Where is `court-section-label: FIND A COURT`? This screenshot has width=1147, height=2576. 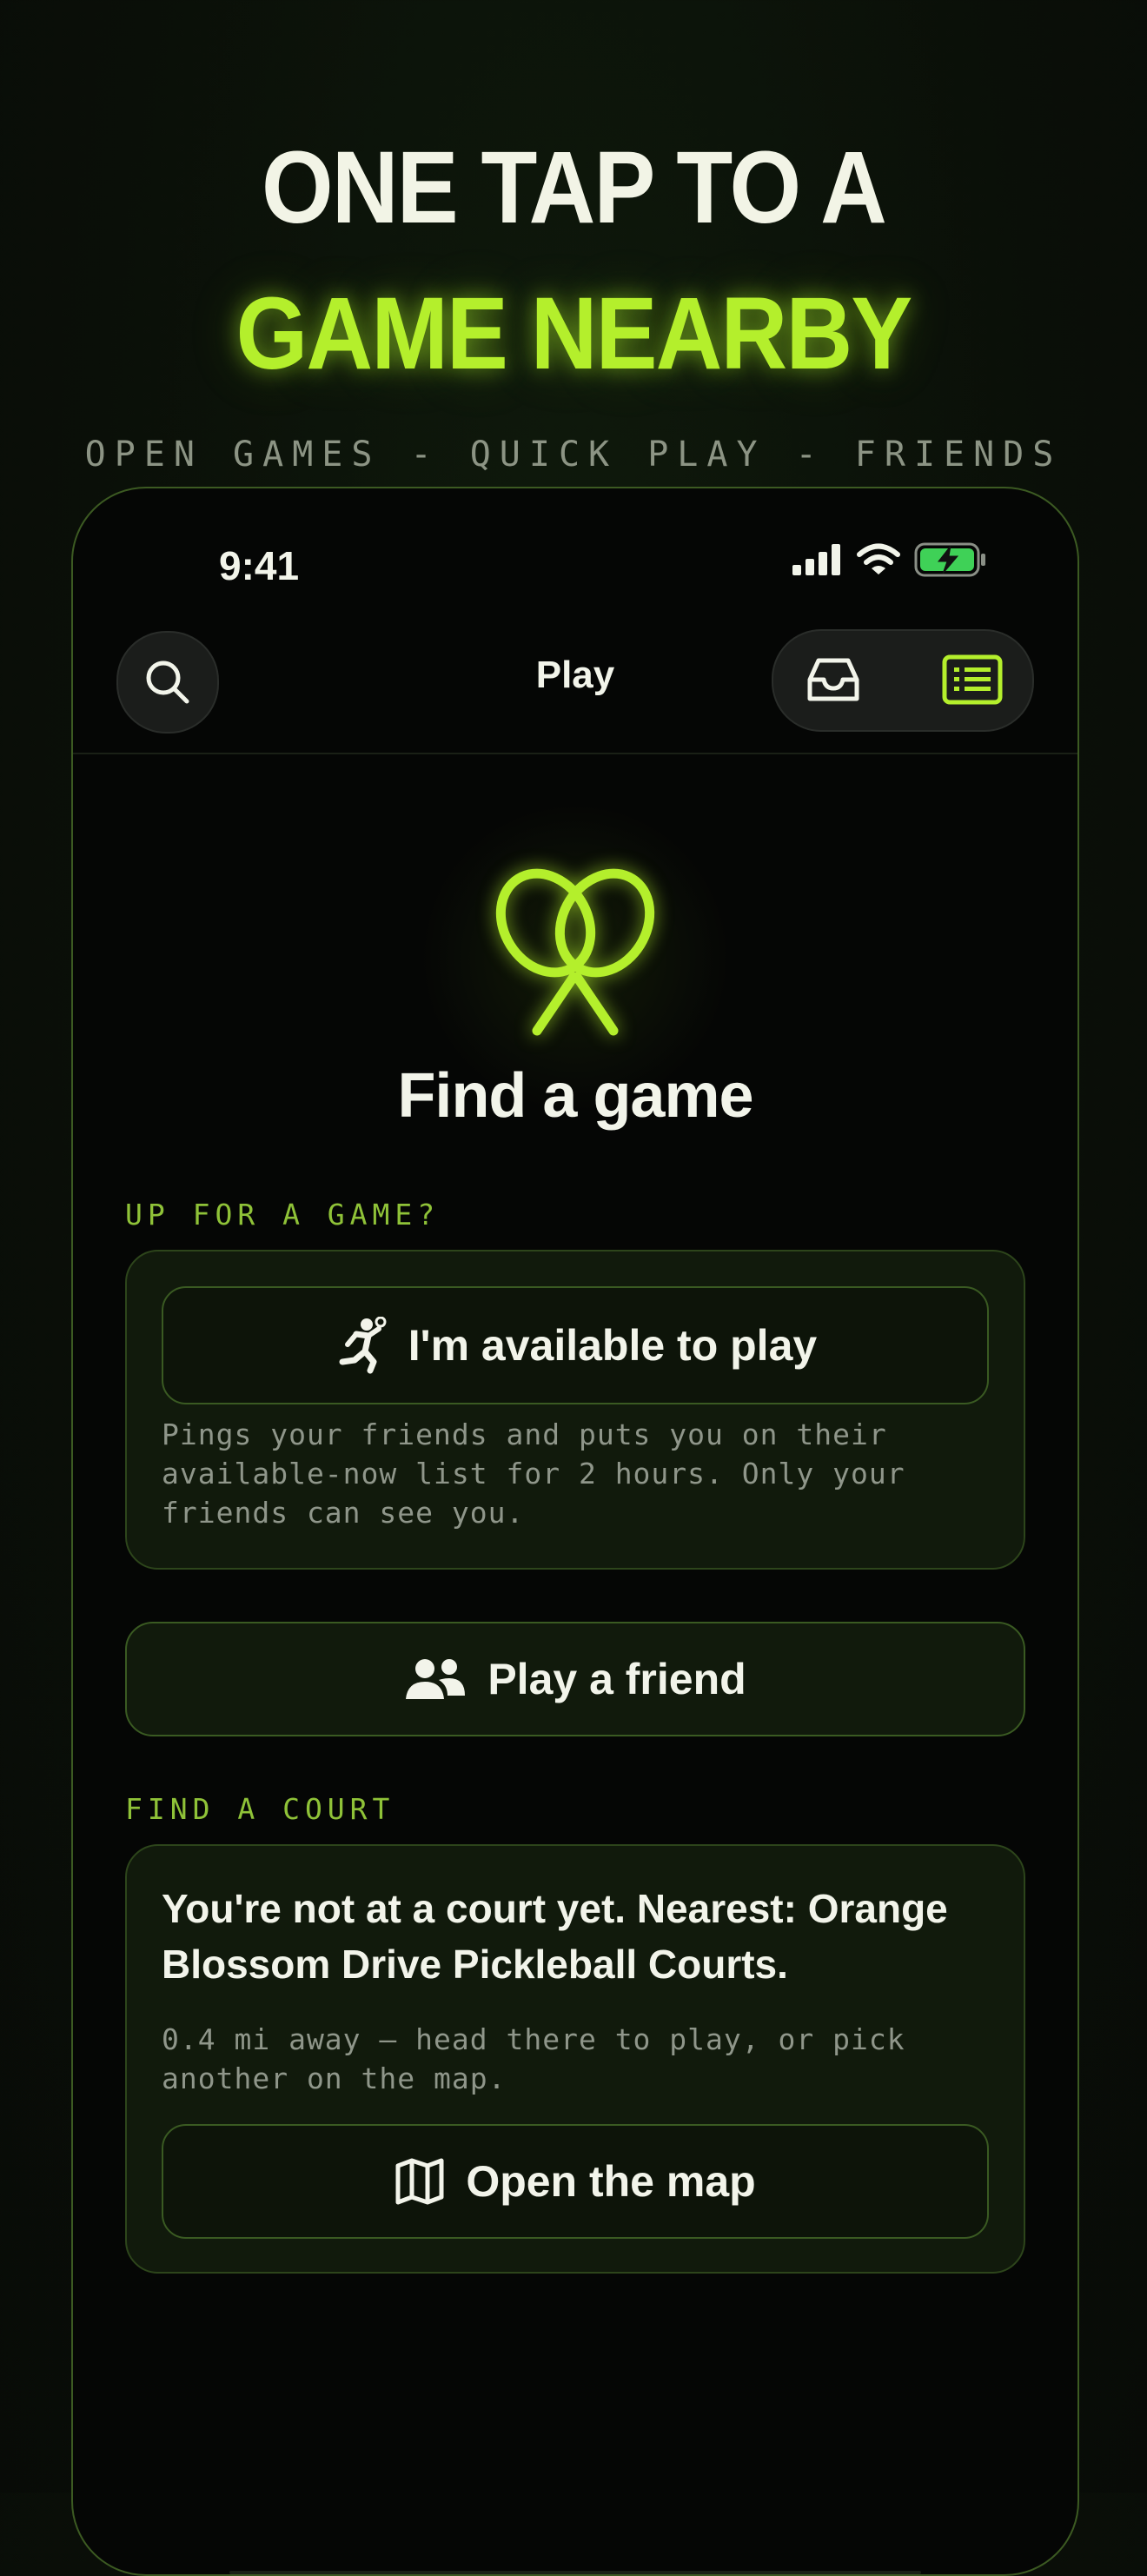 court-section-label: FIND A COURT is located at coordinates (260, 1809).